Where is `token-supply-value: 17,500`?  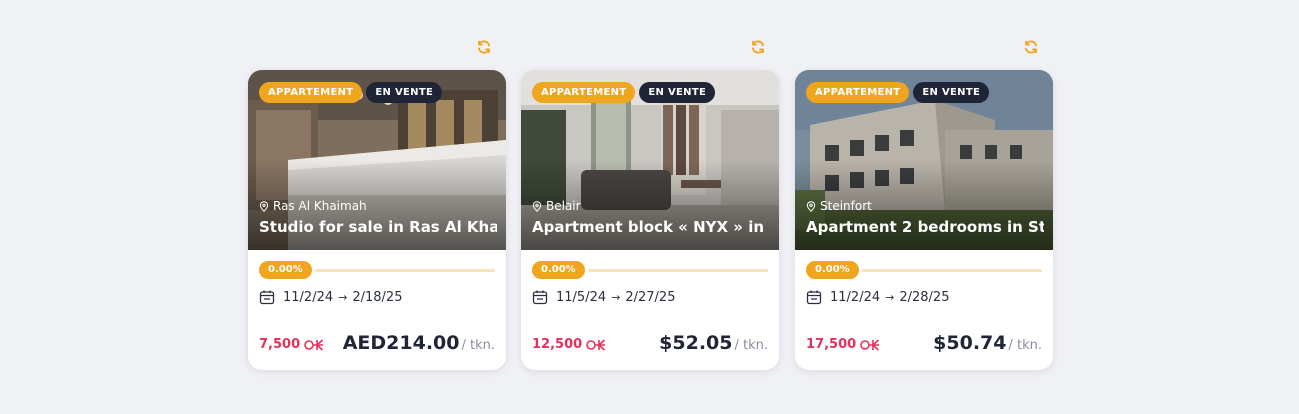 token-supply-value: 17,500 is located at coordinates (831, 344).